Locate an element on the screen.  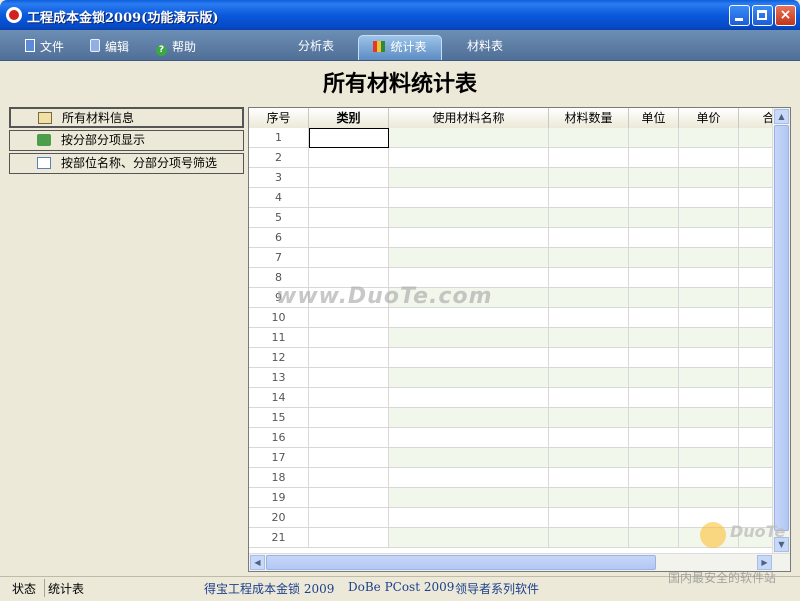
tab-stats: 统计表 is located at coordinates (400, 47).